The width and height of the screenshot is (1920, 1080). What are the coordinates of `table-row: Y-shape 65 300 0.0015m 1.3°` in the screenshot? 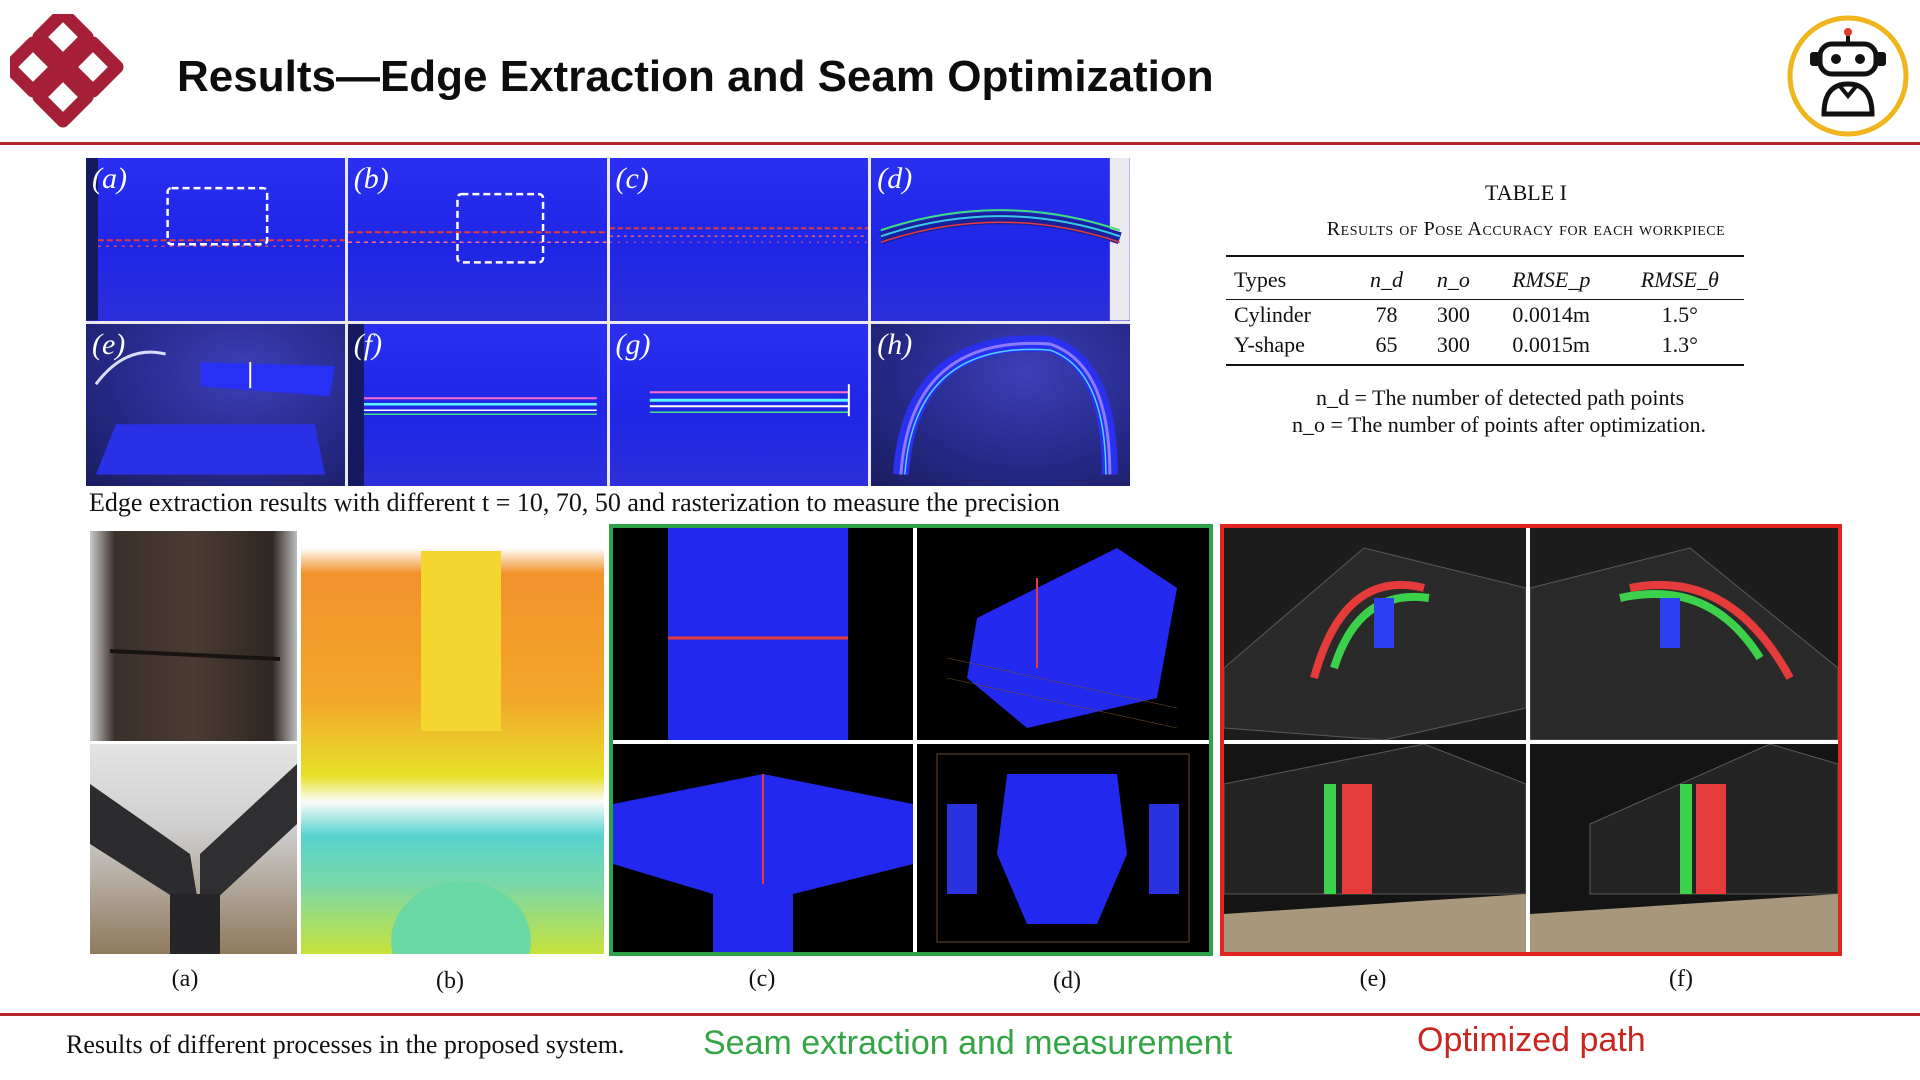 It's located at (1485, 348).